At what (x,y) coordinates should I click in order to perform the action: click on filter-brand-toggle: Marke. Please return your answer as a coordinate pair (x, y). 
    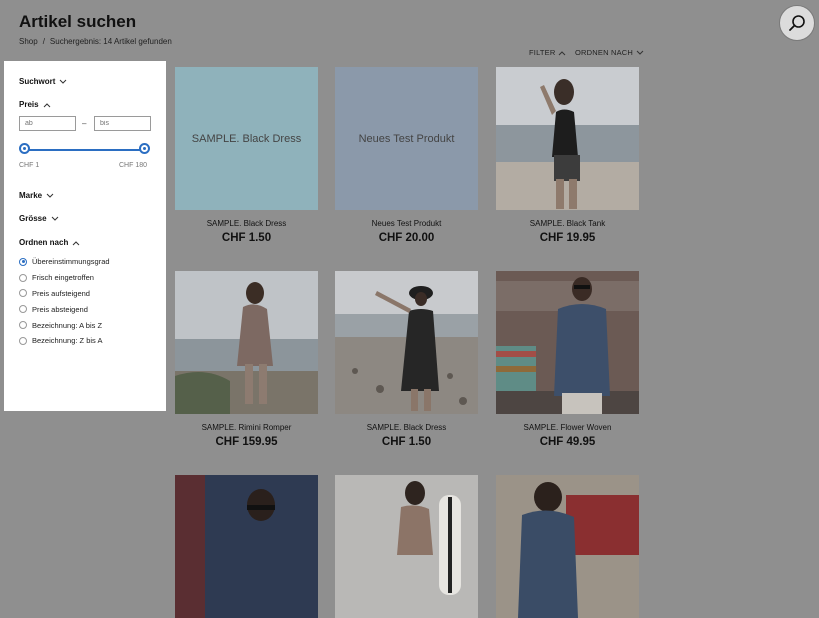
    Looking at the image, I should click on (36, 195).